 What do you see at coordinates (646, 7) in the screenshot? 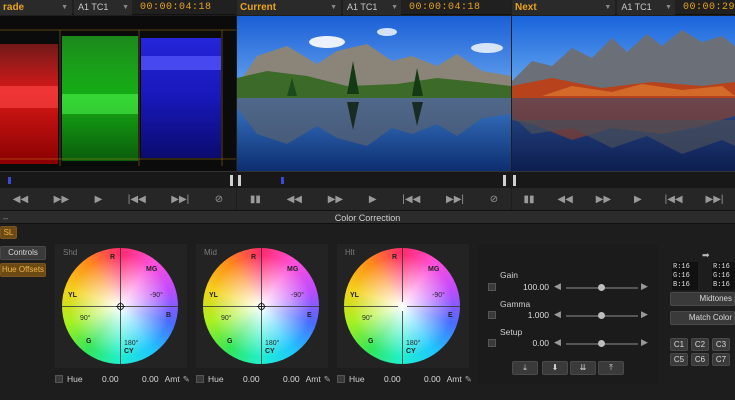
I see `next-tc-dropdown: A1 TC1 ▼` at bounding box center [646, 7].